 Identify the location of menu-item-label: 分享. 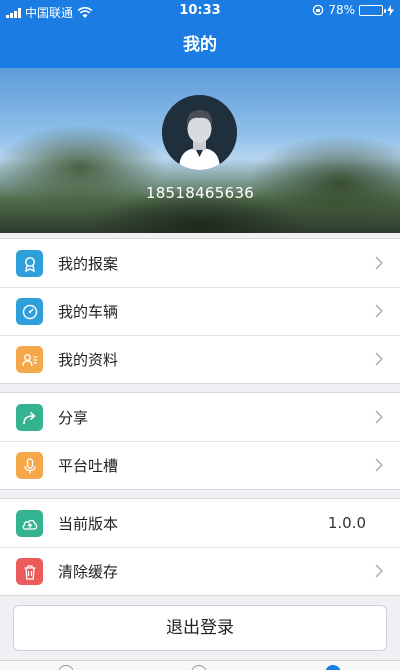
(73, 417).